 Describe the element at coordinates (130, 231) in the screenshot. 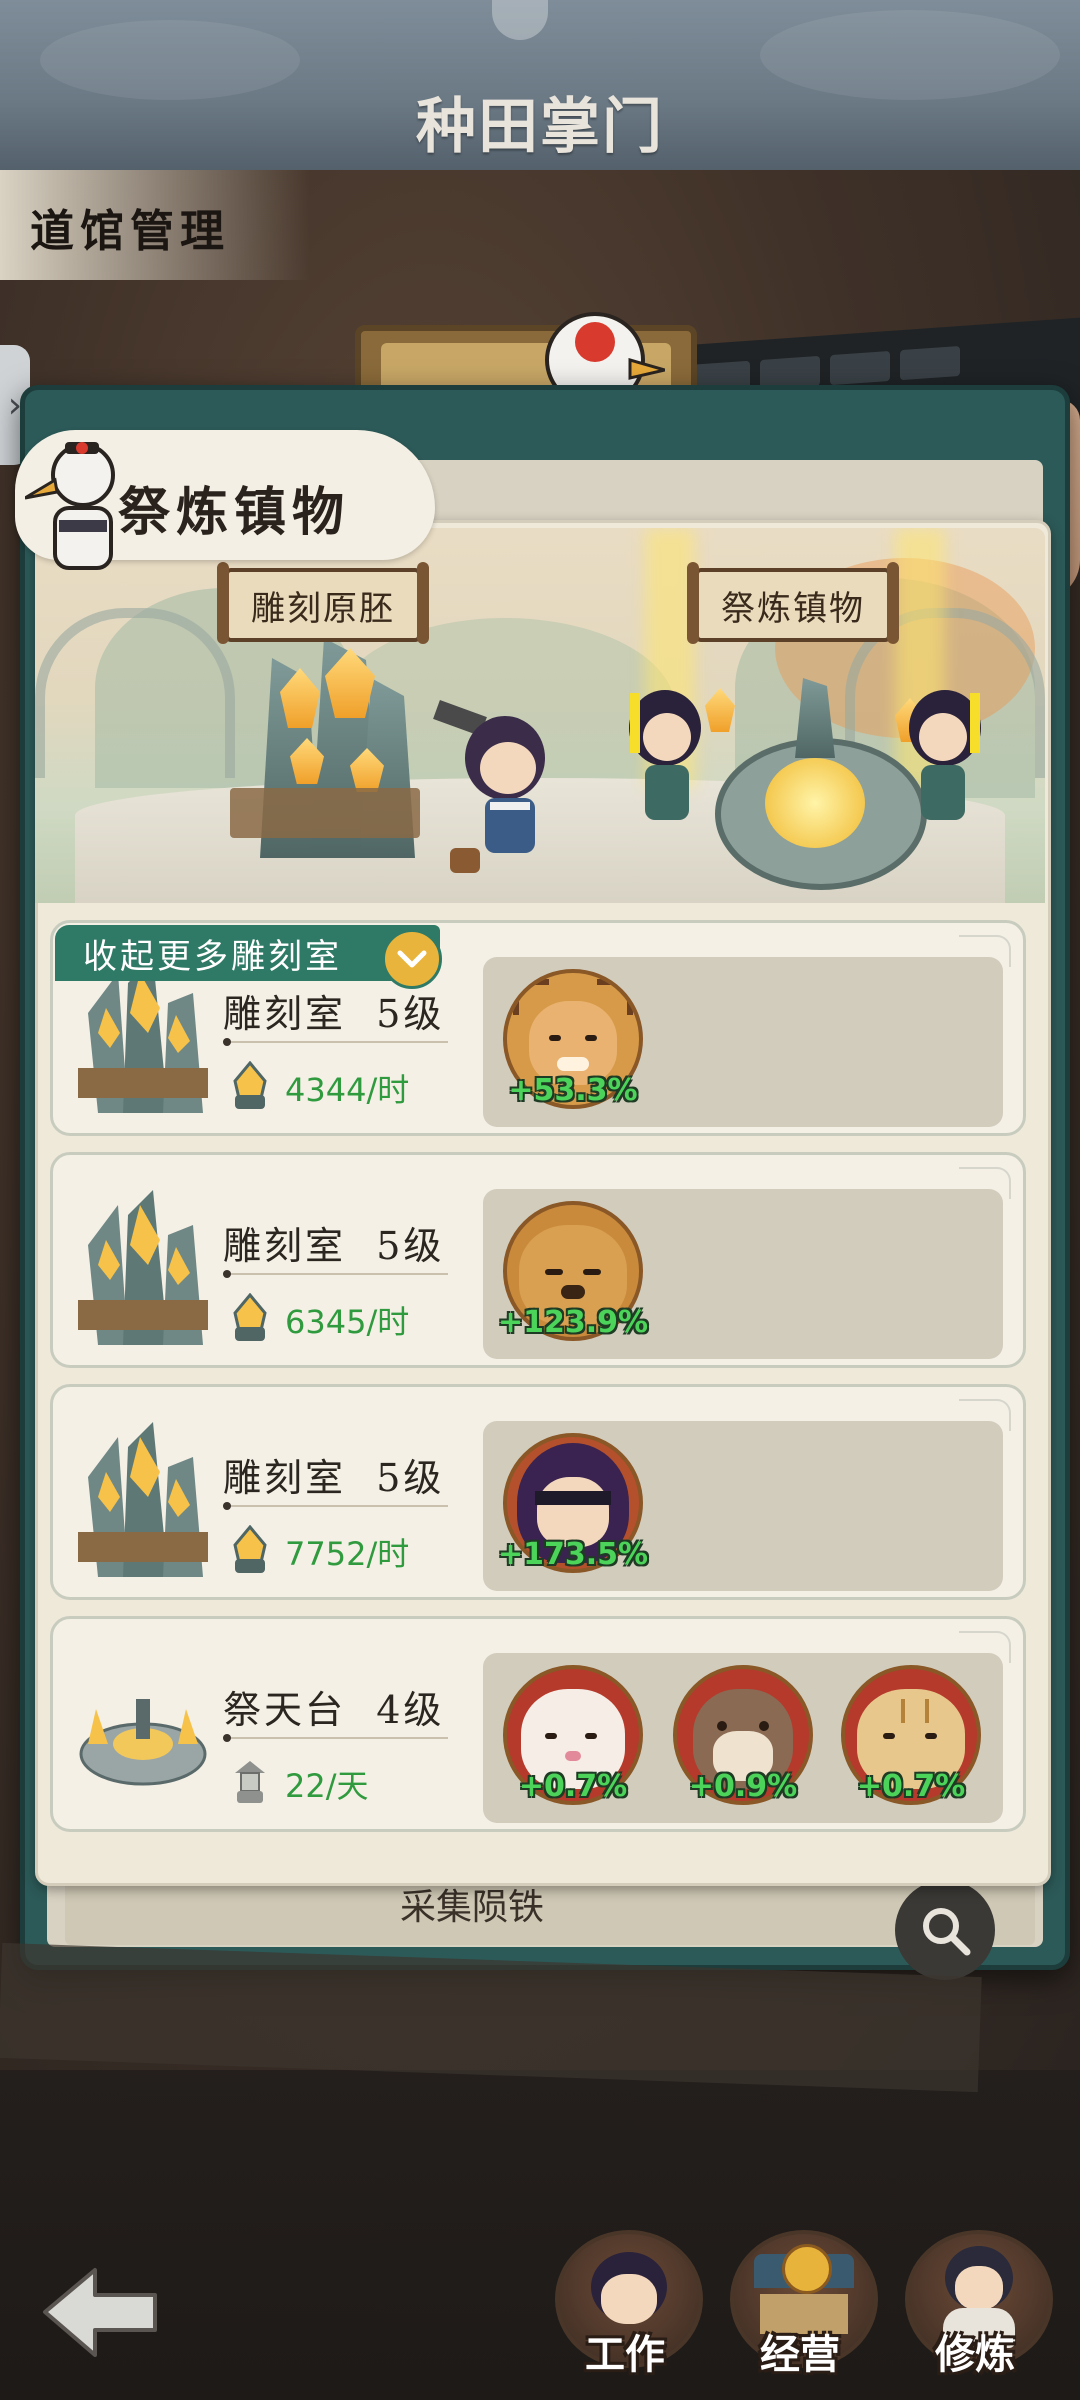

I see `page-title: 道馆管理` at that location.